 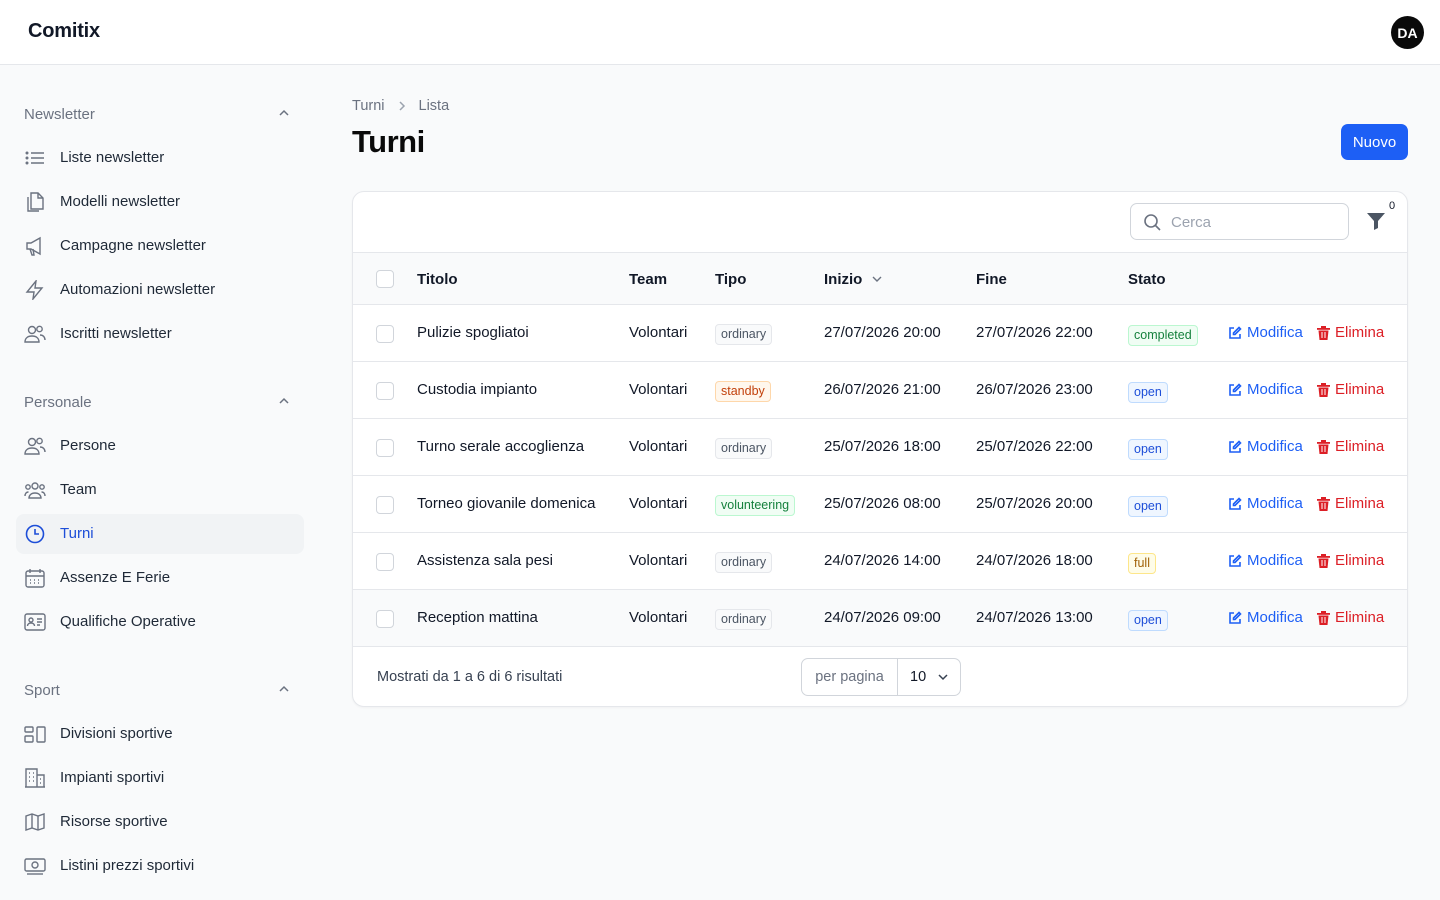 I want to click on column-header-status: Stato, so click(x=1147, y=279).